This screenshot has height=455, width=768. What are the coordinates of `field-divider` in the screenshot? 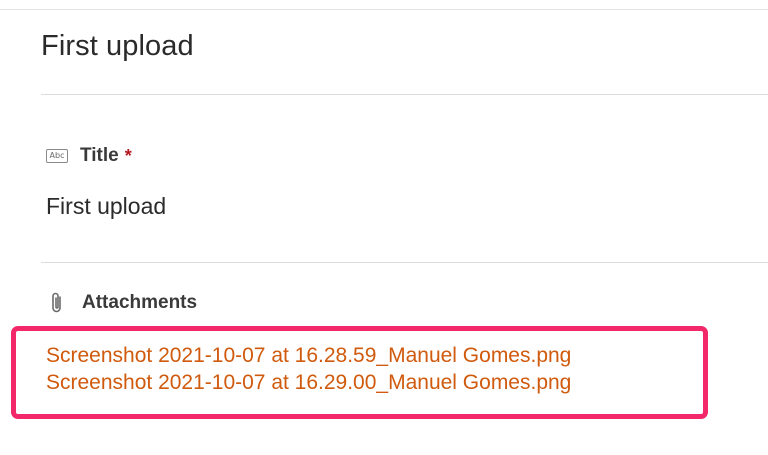 It's located at (404, 262).